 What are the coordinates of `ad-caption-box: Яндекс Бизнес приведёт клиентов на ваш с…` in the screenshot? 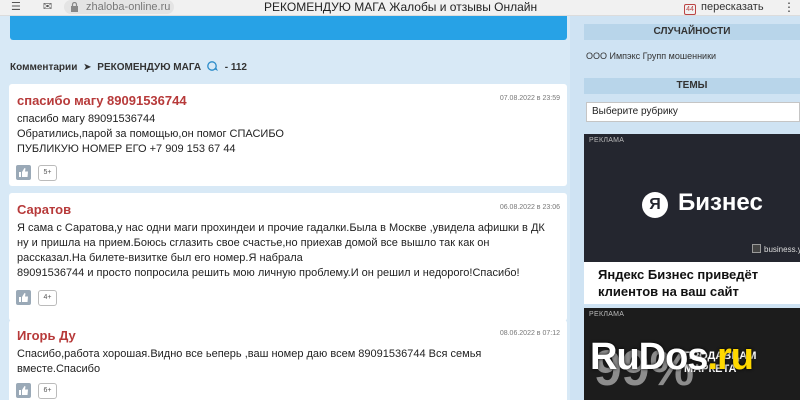 It's located at (692, 283).